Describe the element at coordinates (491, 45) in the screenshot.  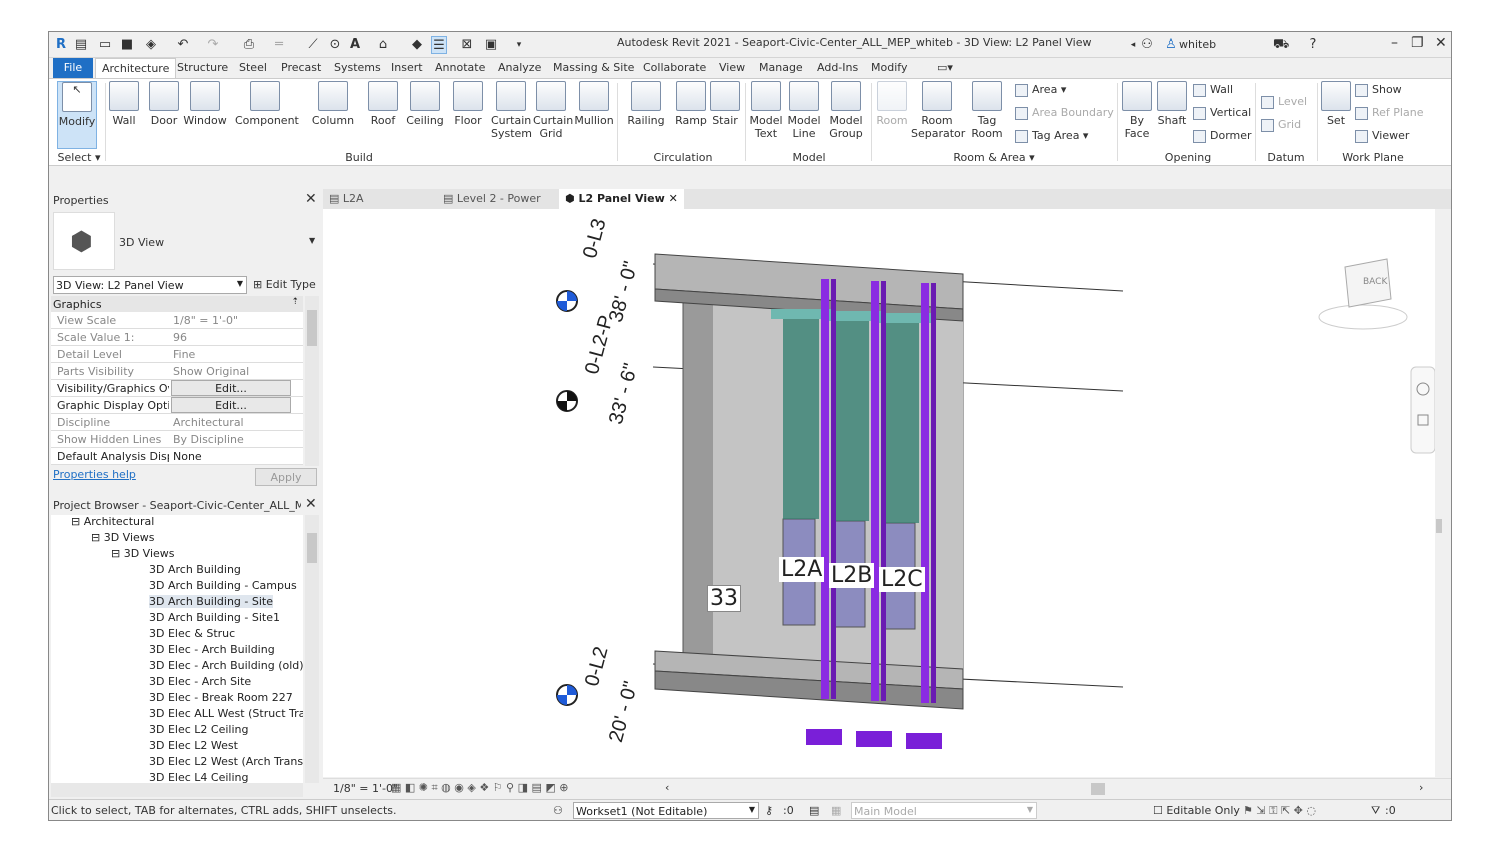
I see `switch-windows-icon: ▣` at that location.